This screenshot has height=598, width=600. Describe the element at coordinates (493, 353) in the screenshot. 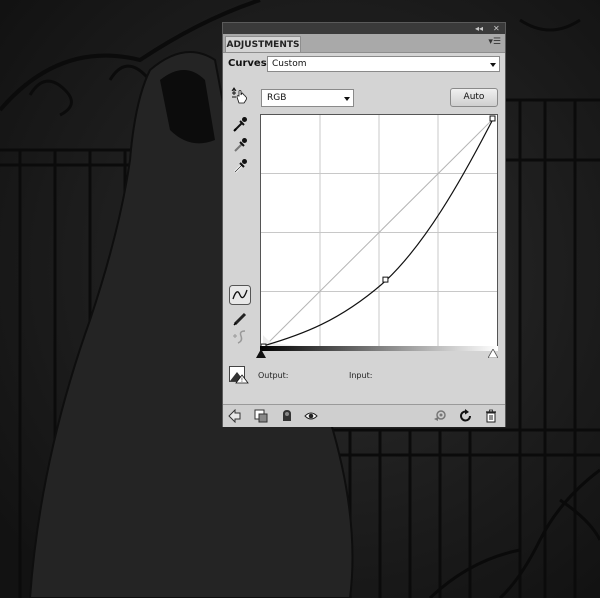

I see `white-point-slider` at that location.